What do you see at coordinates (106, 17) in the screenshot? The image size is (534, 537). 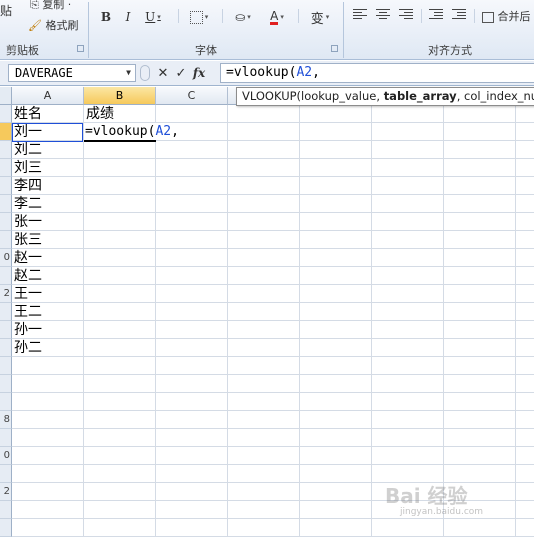 I see `bold-button: B` at bounding box center [106, 17].